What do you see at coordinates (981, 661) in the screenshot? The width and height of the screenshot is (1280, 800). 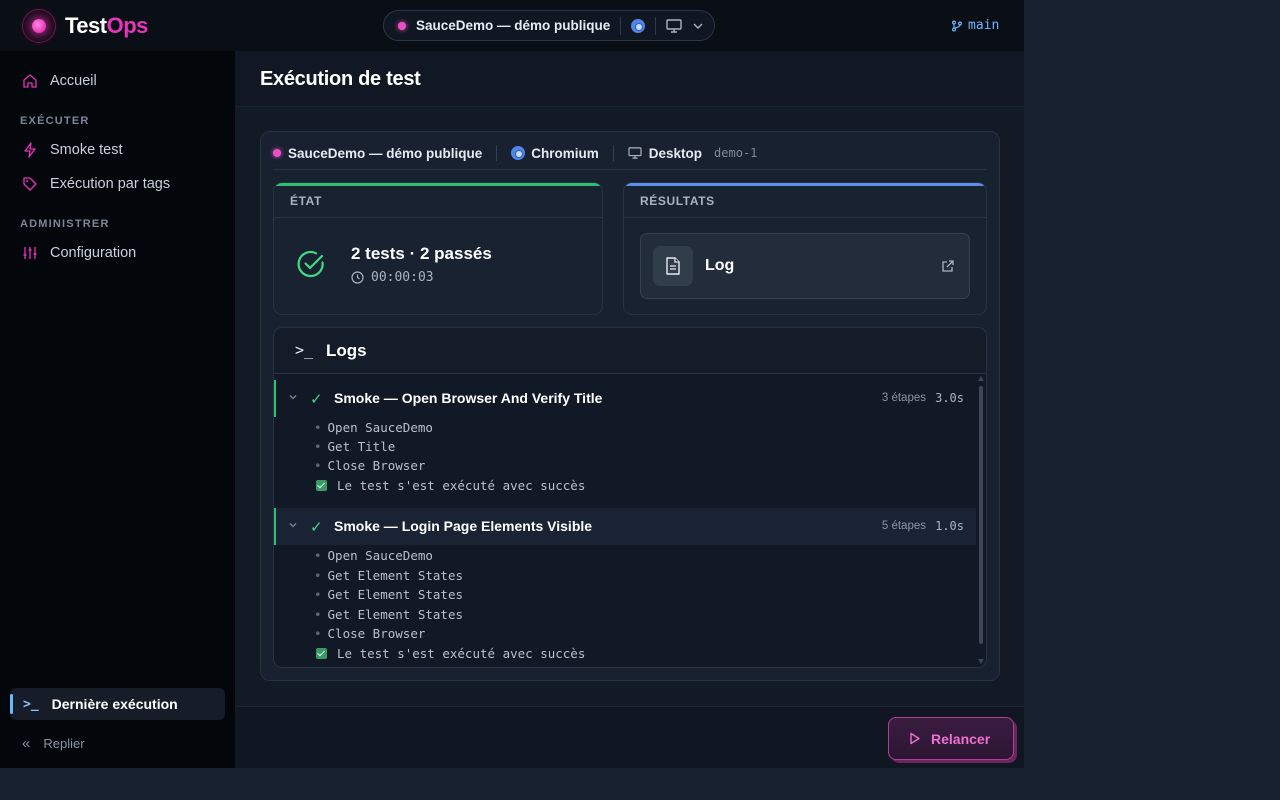 I see `scroll-down-icon` at bounding box center [981, 661].